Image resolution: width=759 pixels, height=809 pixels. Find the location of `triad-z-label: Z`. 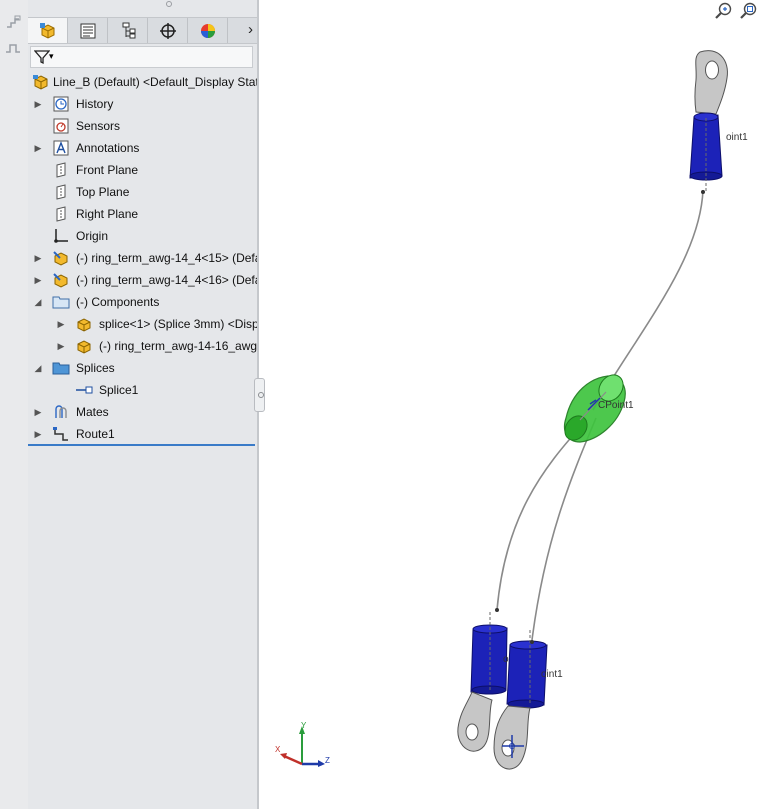

triad-z-label: Z is located at coordinates (327, 760).